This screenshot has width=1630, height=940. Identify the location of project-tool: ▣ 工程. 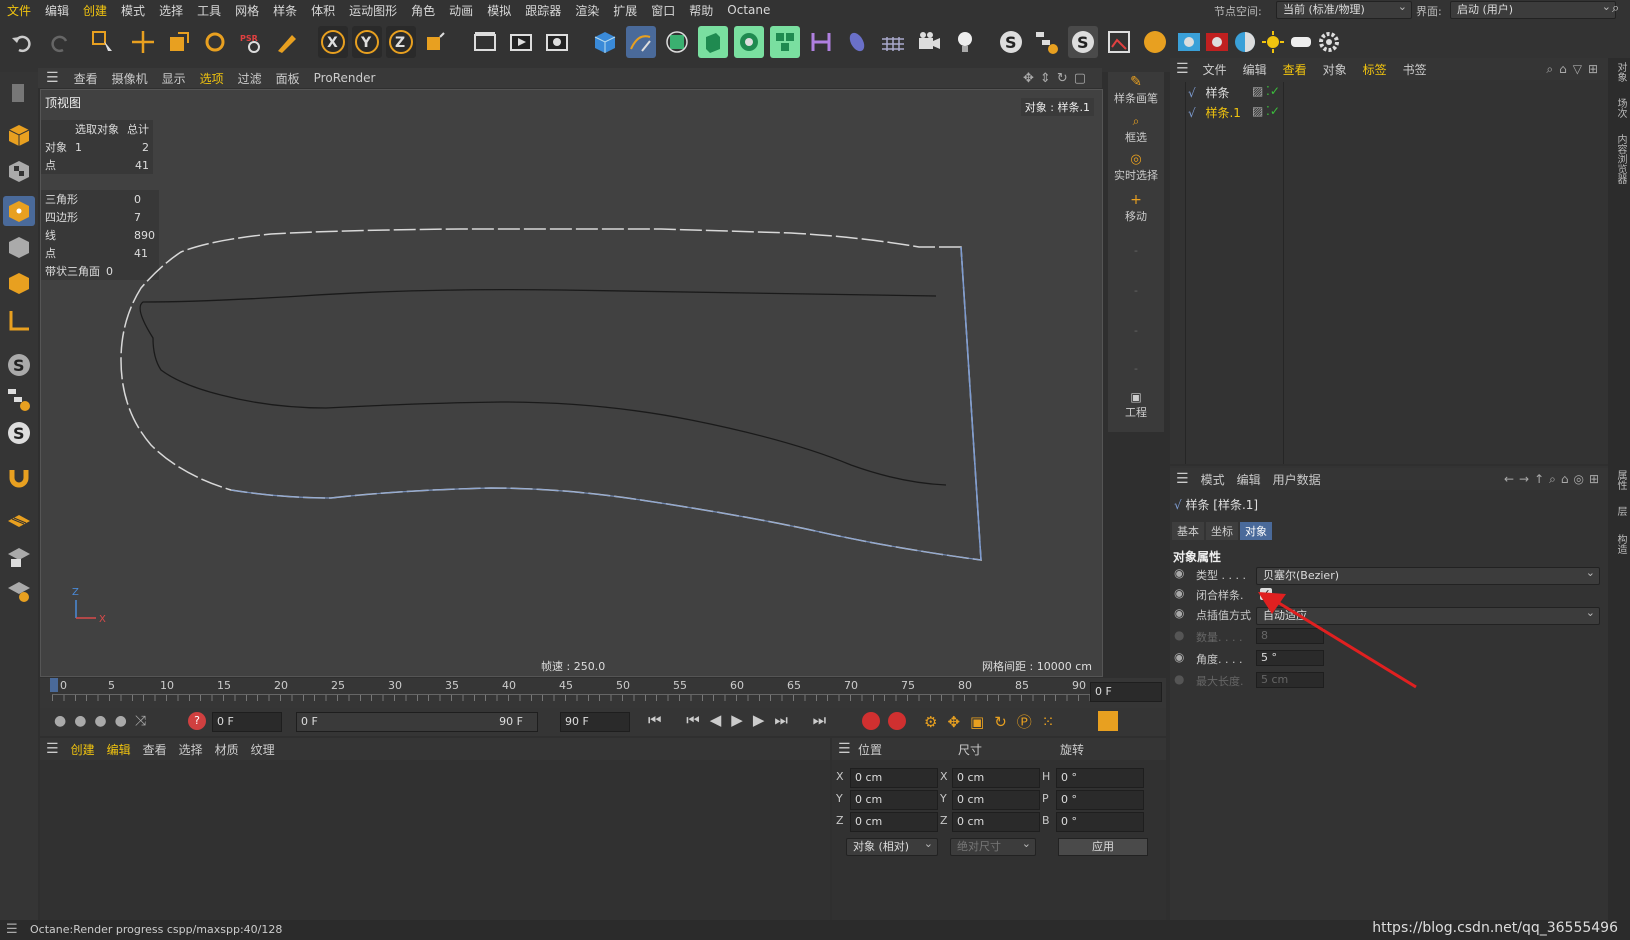
(1136, 405).